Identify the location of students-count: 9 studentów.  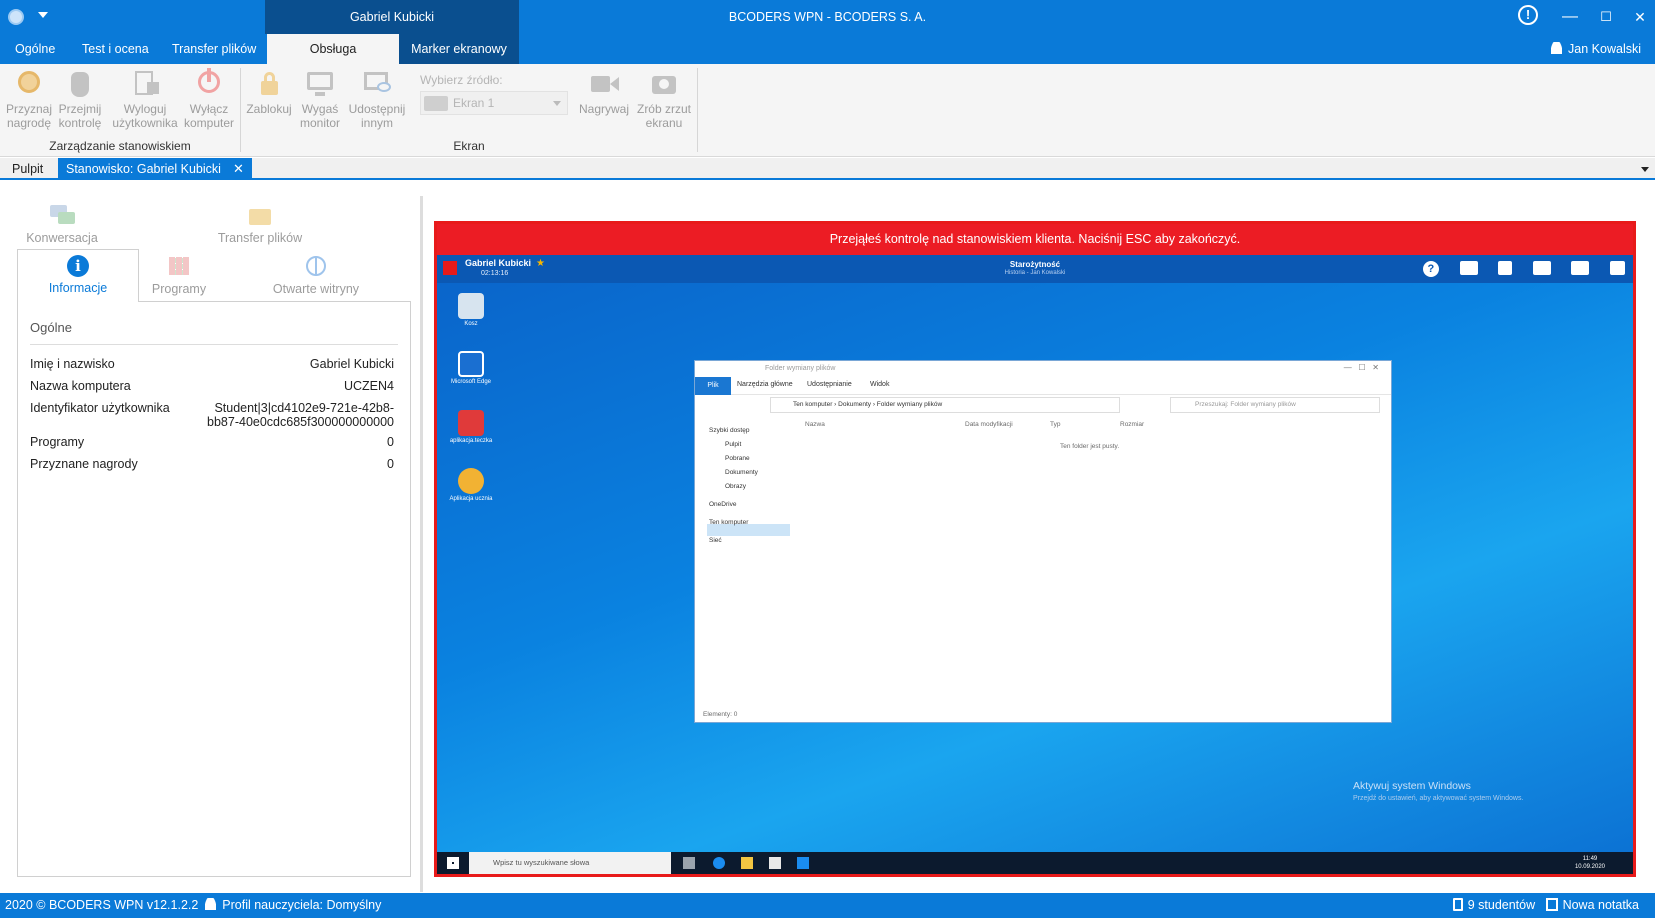
(1501, 905).